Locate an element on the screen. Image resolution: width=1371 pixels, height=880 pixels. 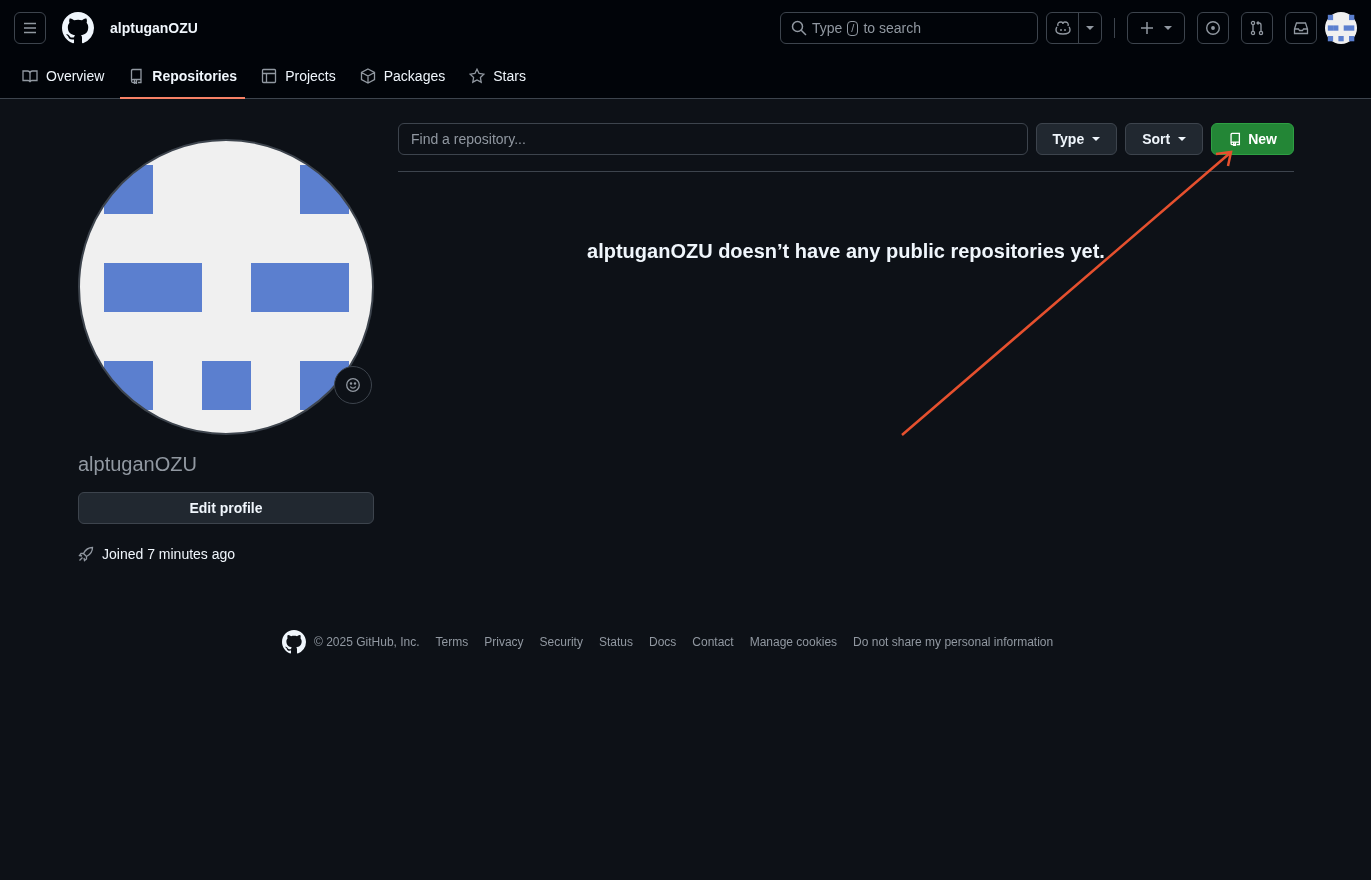
set-status-button is located at coordinates (353, 385).